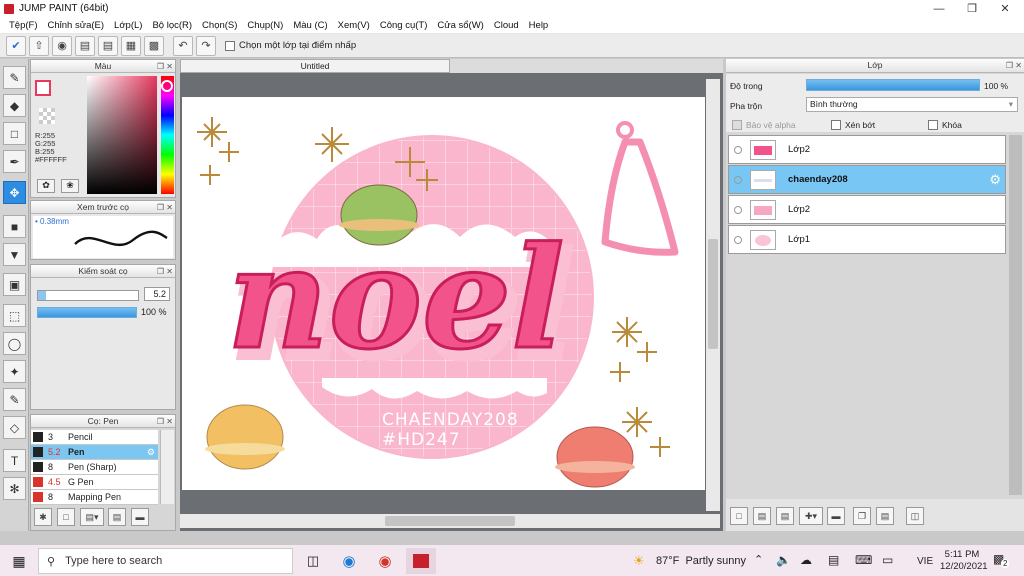  Describe the element at coordinates (19, 561) in the screenshot. I see `windows-start-icon: ▦` at that location.